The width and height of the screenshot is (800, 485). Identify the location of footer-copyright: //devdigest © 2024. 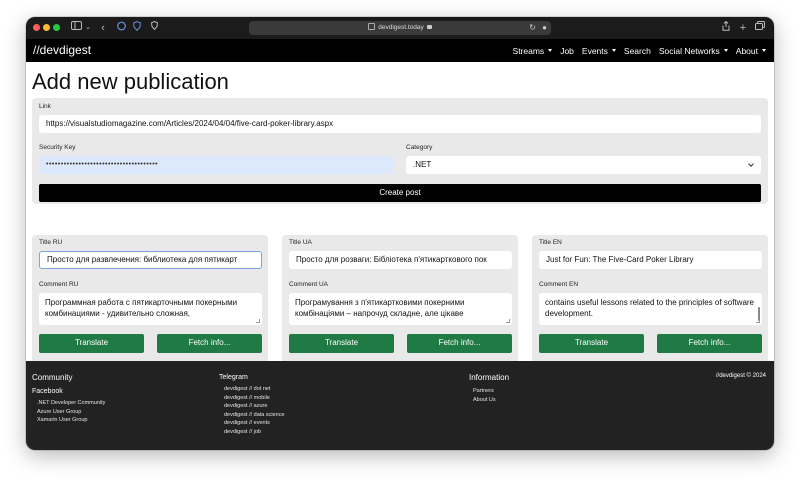
(740, 376).